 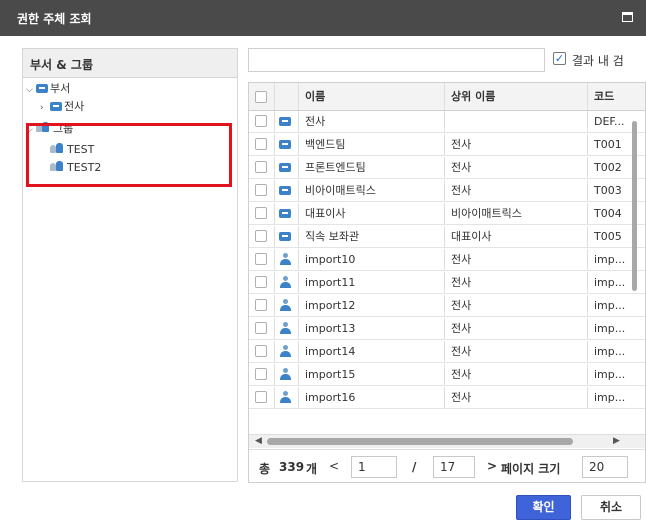 I want to click on tree-node-dept-all: › 전사, so click(x=62, y=107).